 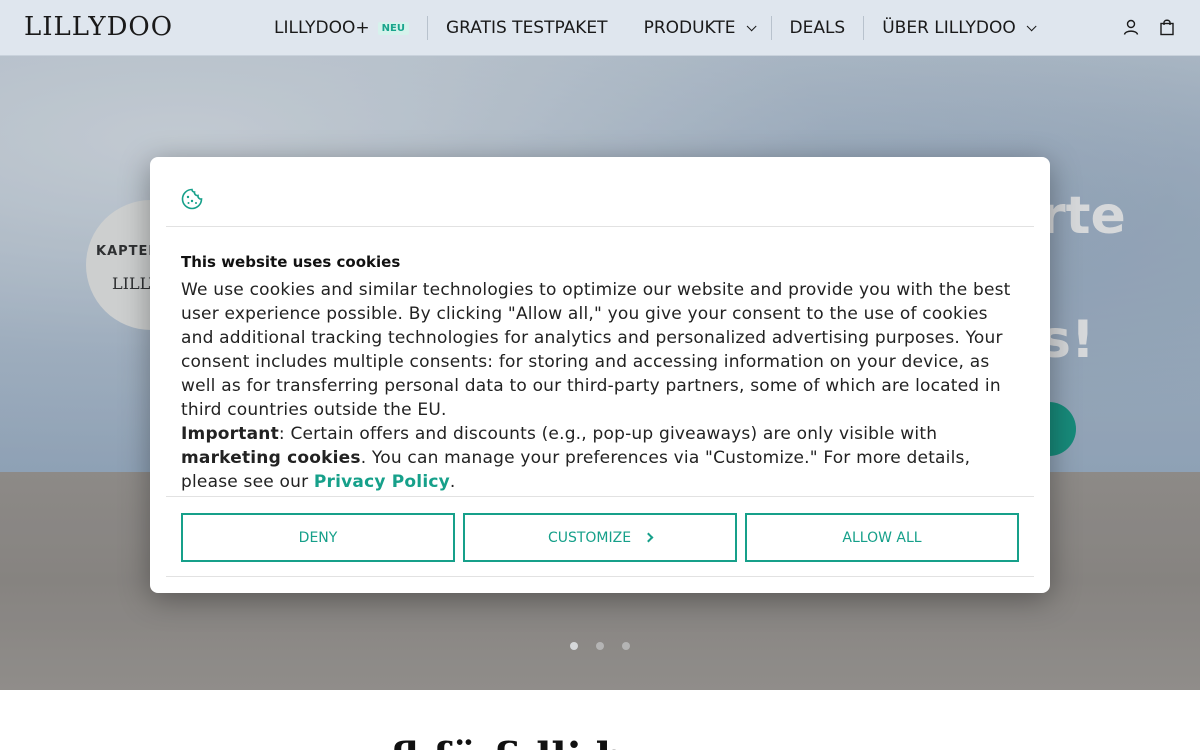 I want to click on nav-label: GRATIS TESTPAKET, so click(x=526, y=28).